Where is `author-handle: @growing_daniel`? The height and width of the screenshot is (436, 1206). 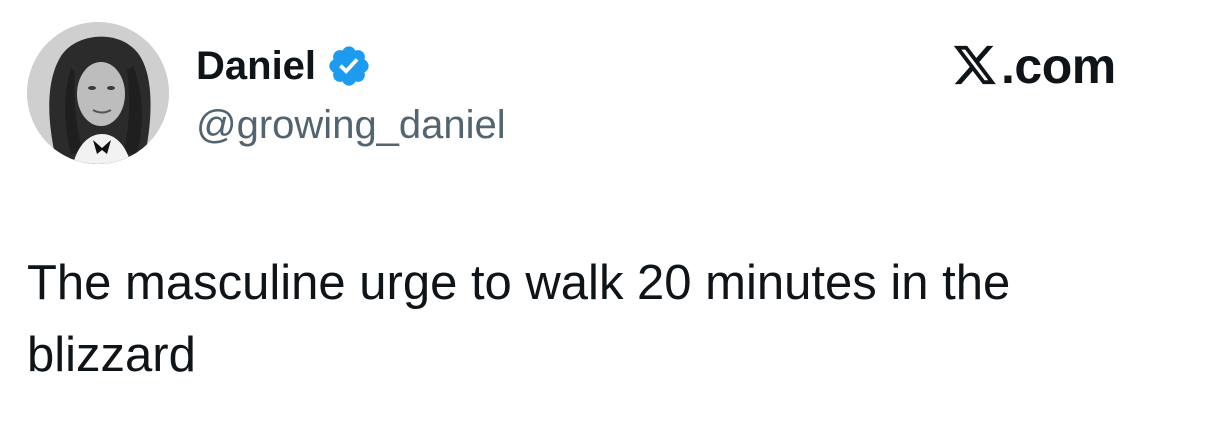 author-handle: @growing_daniel is located at coordinates (351, 125).